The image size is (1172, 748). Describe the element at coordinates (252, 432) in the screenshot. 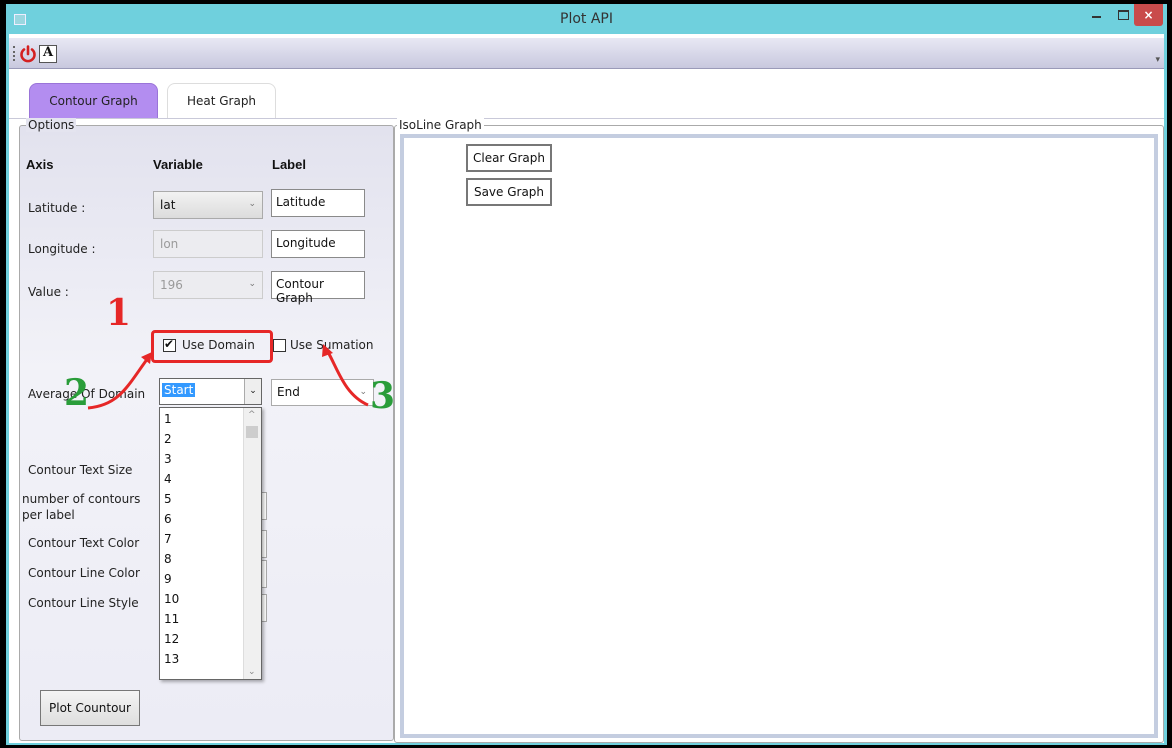

I see `scroll-thumb` at that location.